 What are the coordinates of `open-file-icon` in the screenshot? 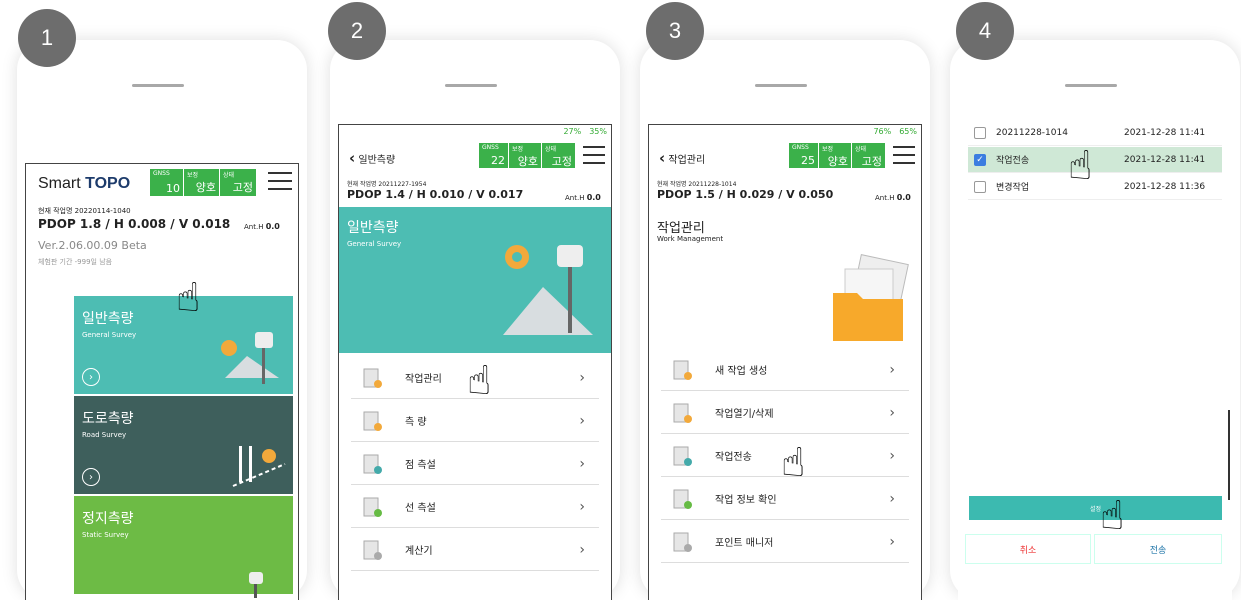 It's located at (684, 413).